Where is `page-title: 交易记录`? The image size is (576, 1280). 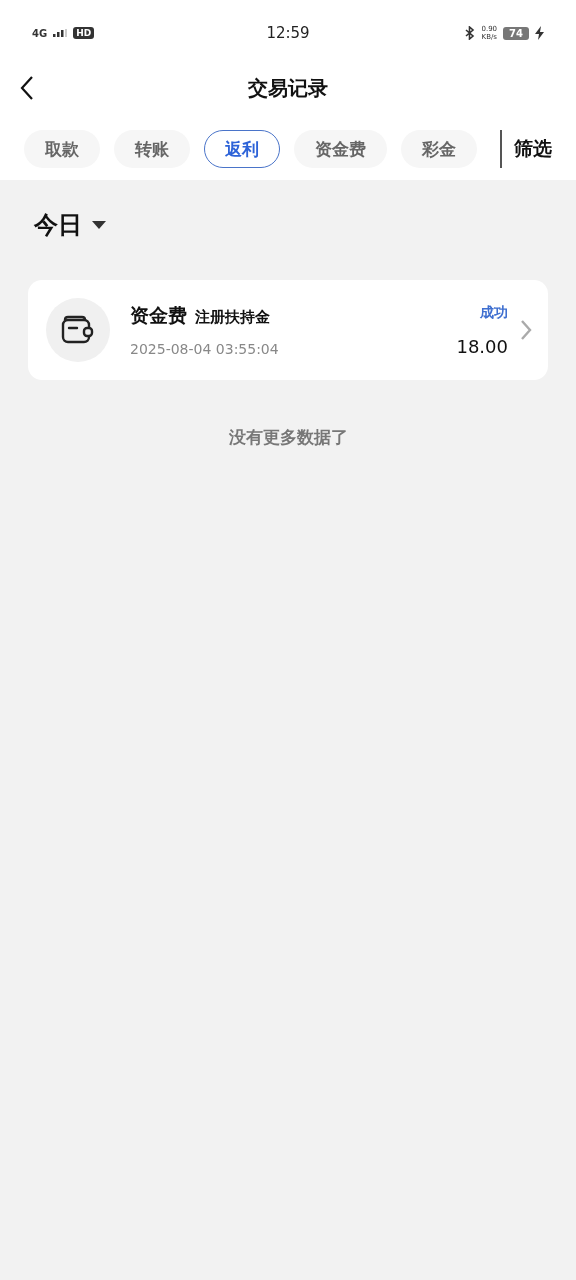
page-title: 交易记录 is located at coordinates (288, 88).